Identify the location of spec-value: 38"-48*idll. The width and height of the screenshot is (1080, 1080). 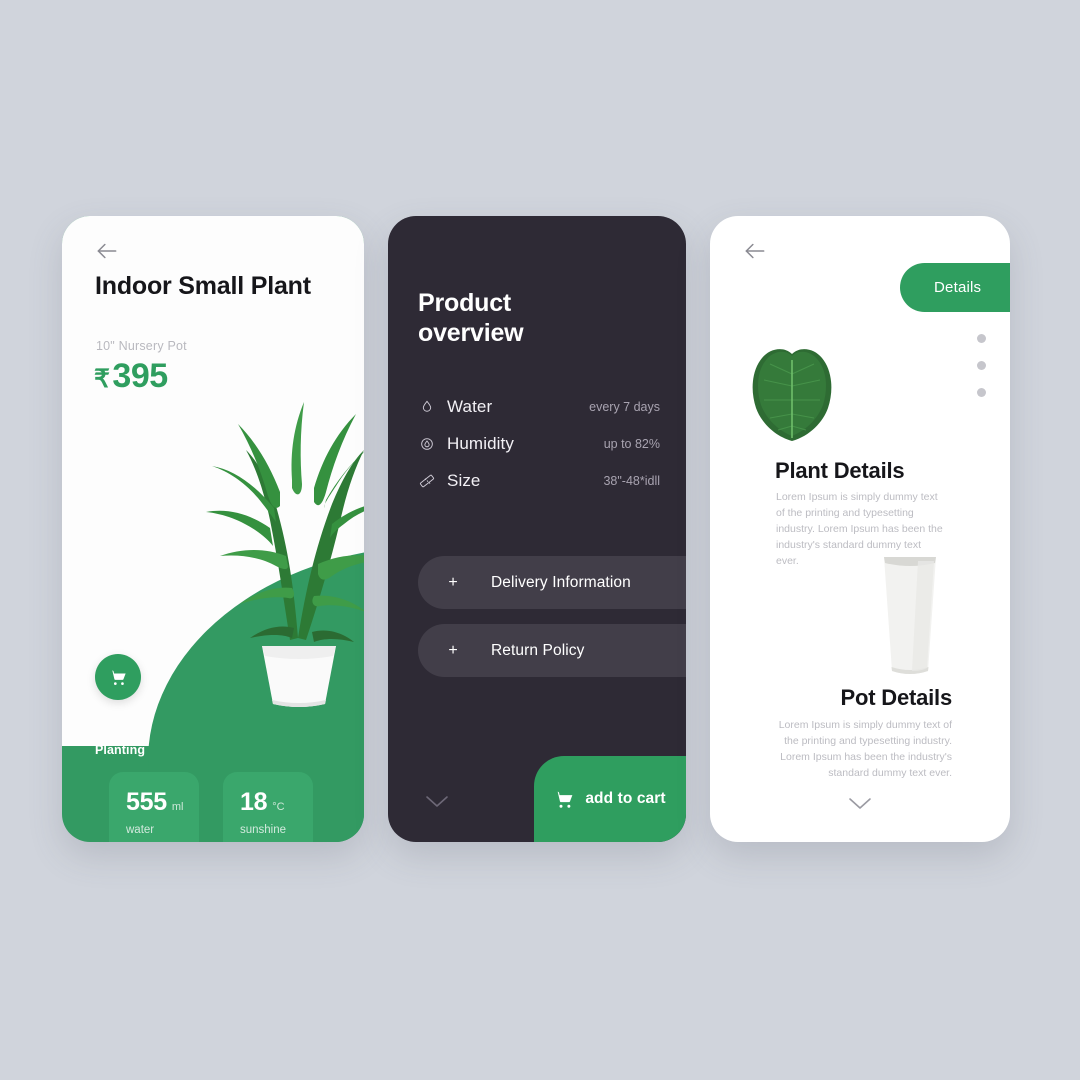
(631, 480).